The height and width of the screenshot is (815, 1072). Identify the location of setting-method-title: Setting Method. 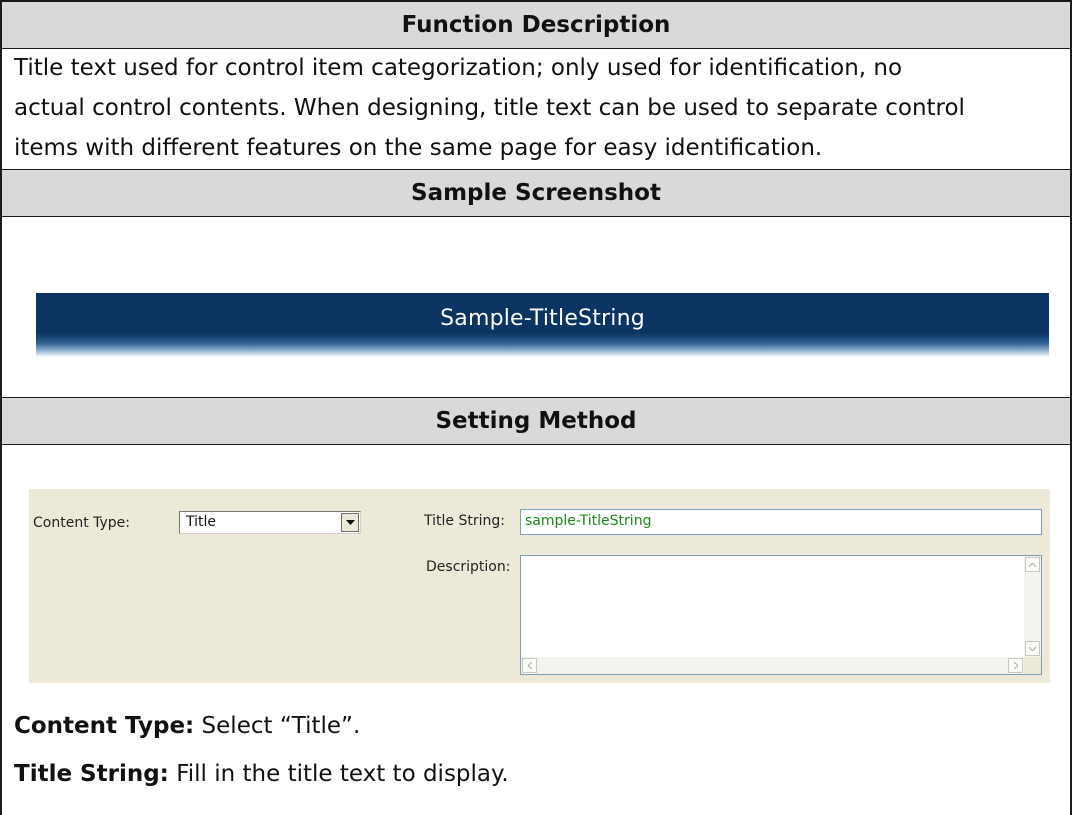
(536, 421).